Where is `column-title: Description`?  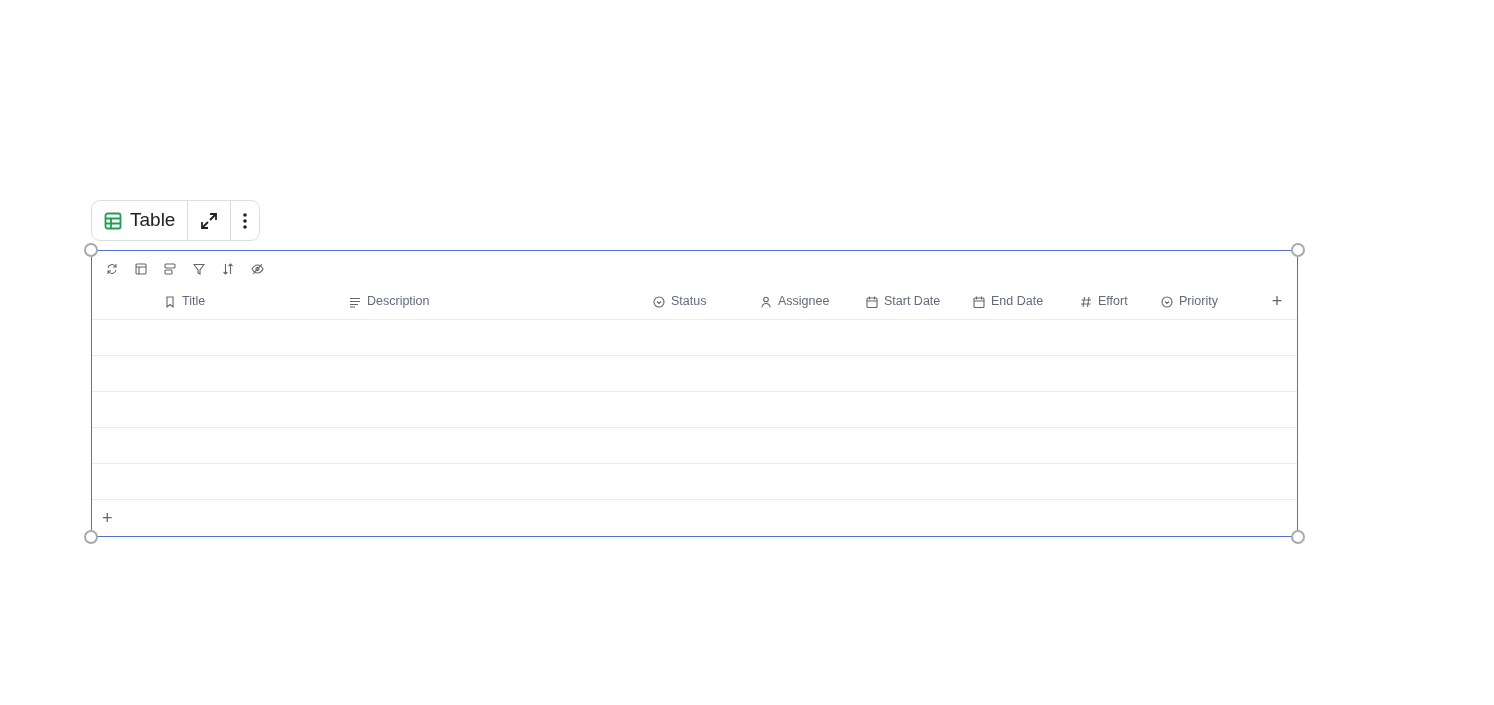 column-title: Description is located at coordinates (398, 302).